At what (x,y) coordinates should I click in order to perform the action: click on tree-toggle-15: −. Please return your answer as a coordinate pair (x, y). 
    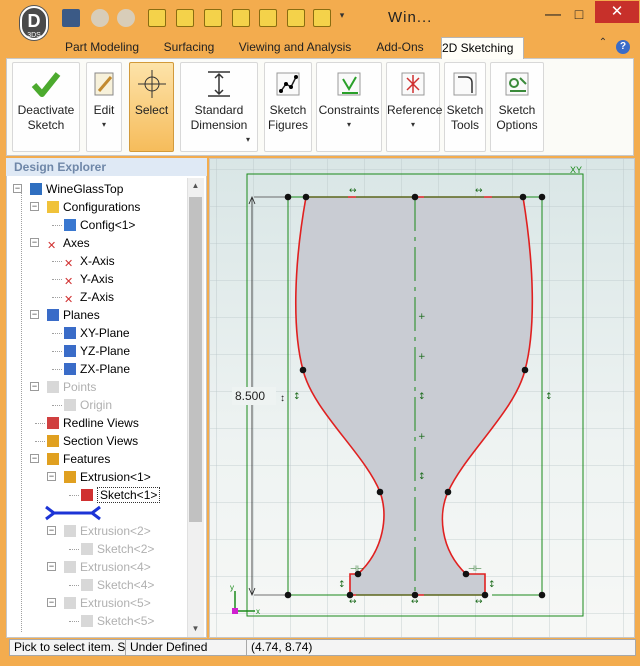
    Looking at the image, I should click on (34, 458).